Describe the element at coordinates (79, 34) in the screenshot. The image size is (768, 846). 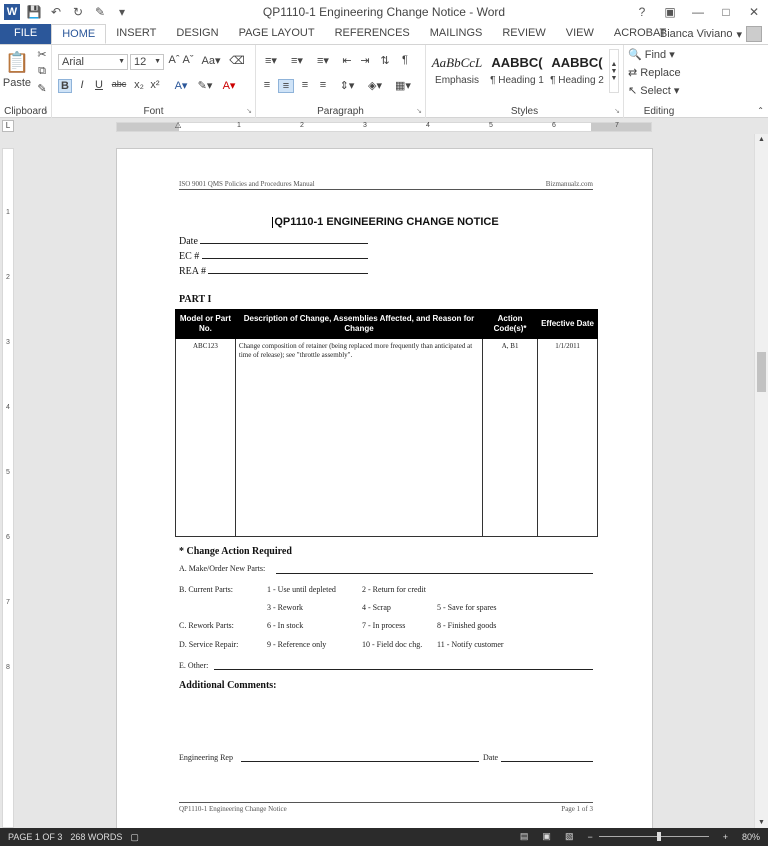
I see `tab-home: HOME` at that location.